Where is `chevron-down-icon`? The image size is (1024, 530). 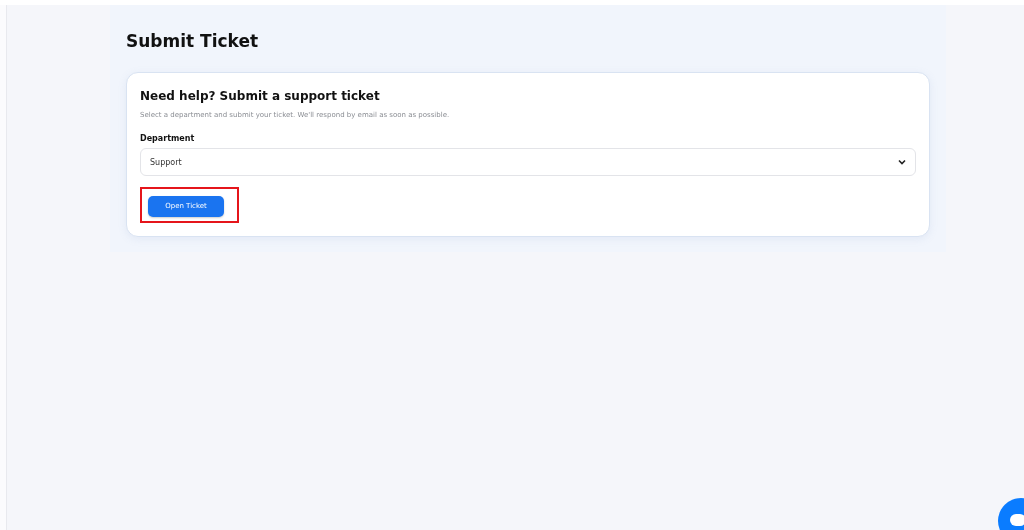 chevron-down-icon is located at coordinates (902, 162).